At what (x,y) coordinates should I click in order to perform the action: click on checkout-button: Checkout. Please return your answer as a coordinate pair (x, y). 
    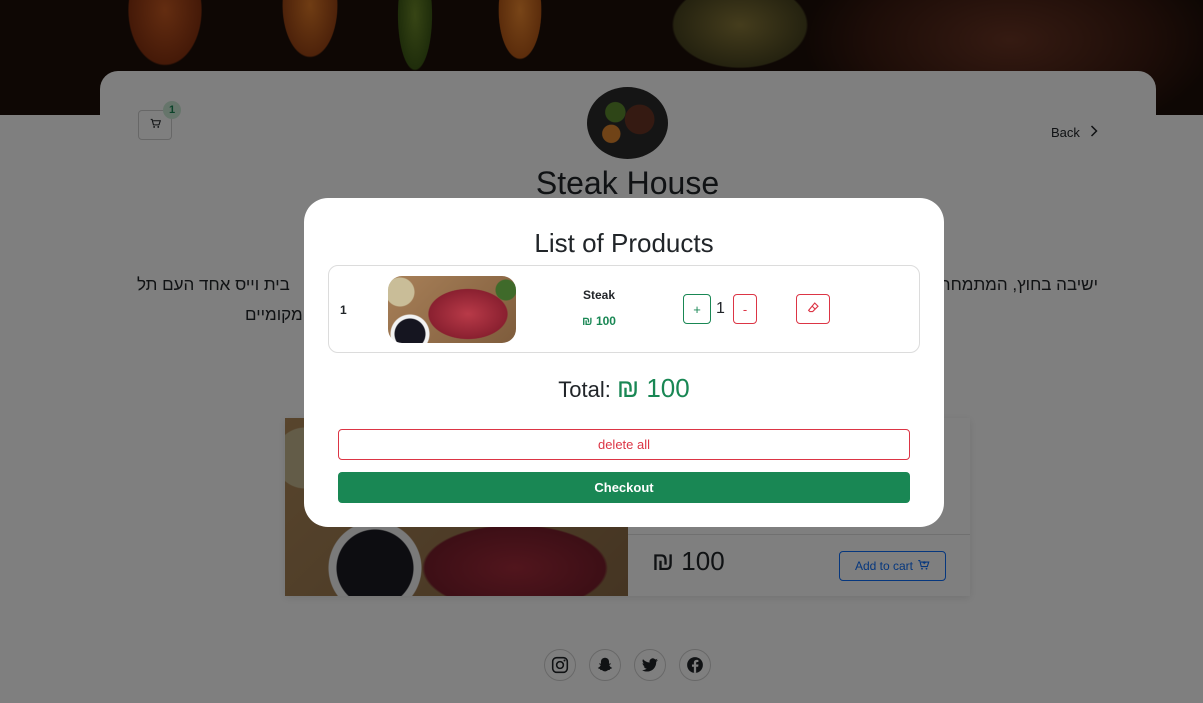
    Looking at the image, I should click on (624, 487).